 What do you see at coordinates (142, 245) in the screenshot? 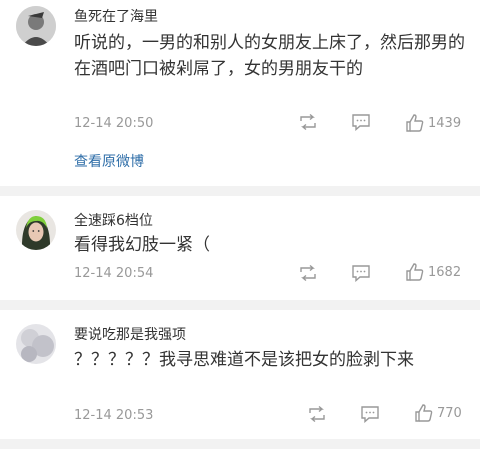
I see `comment-text: 看得我幻肢一紧（` at bounding box center [142, 245].